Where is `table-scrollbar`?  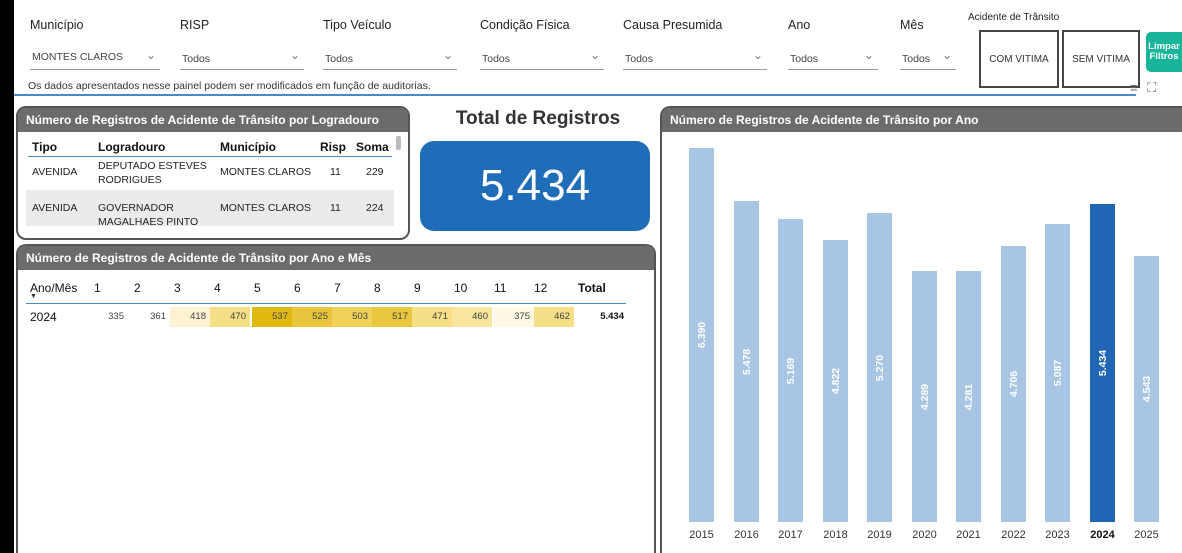 table-scrollbar is located at coordinates (398, 143).